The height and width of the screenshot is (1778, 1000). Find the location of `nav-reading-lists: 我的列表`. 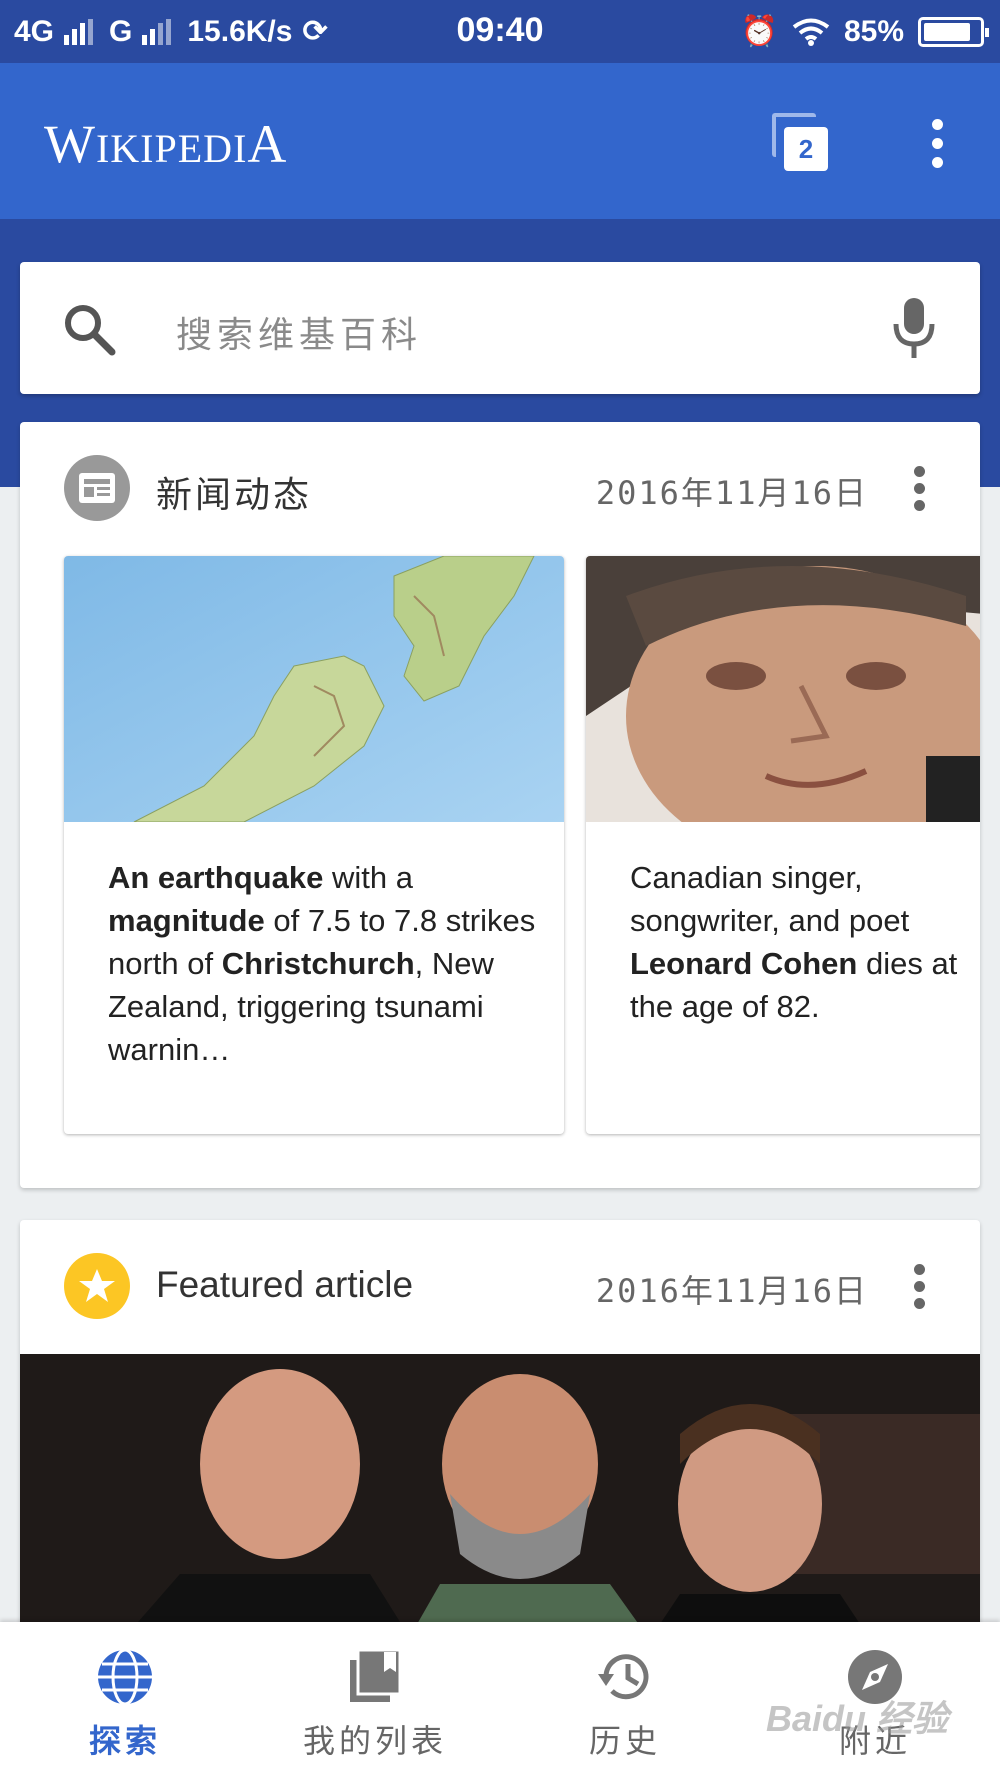

nav-reading-lists: 我的列表 is located at coordinates (375, 1704).